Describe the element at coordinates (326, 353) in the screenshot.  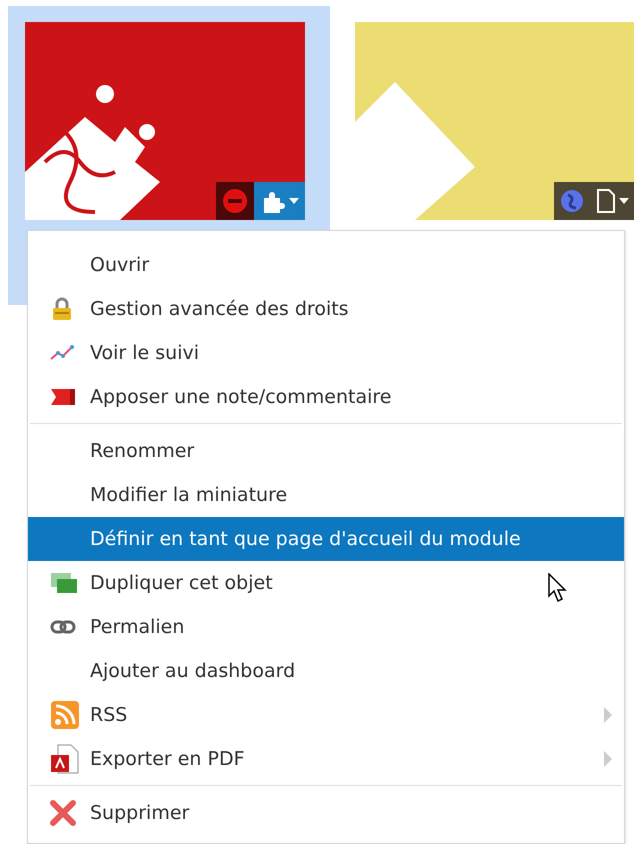
I see `menu-item: Voir le suivi` at that location.